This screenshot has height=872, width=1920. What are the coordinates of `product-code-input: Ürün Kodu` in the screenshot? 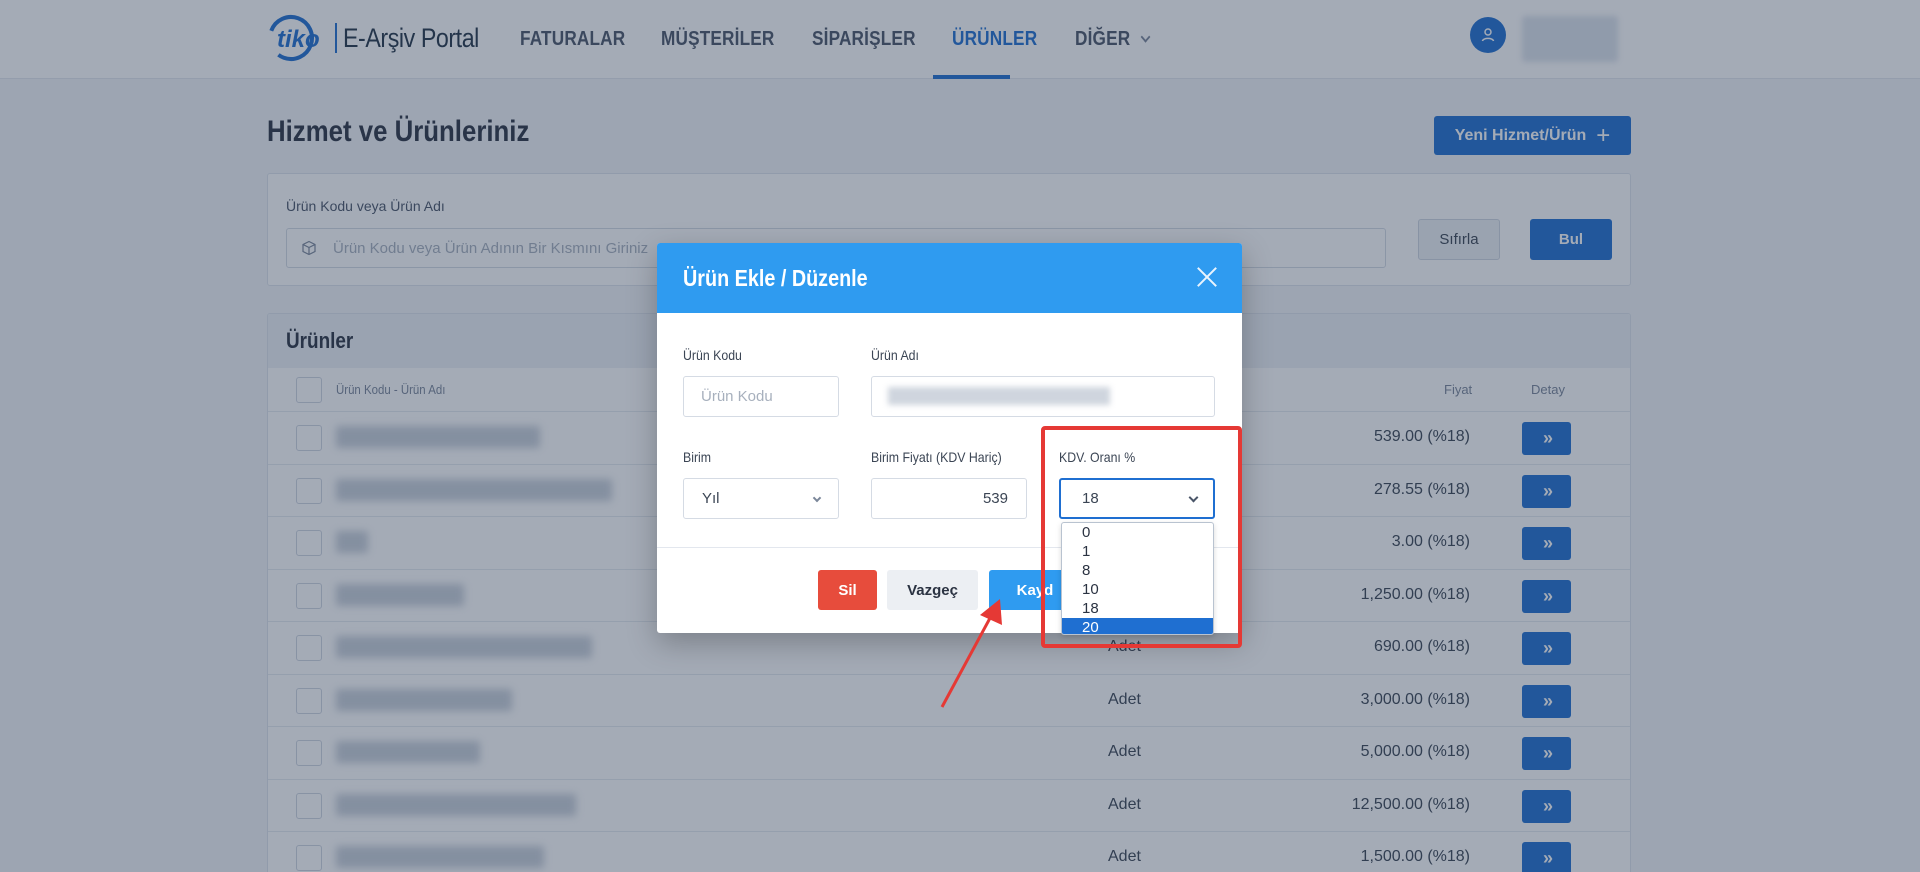 It's located at (761, 396).